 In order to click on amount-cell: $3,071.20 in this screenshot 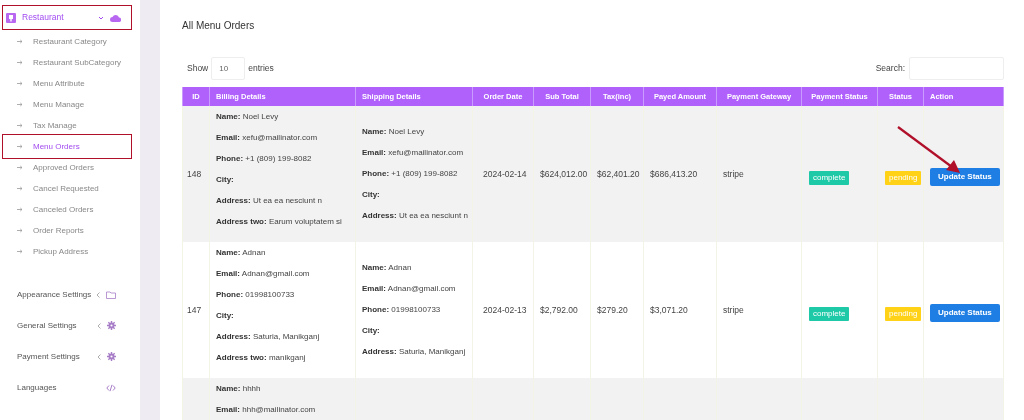, I will do `click(669, 309)`.